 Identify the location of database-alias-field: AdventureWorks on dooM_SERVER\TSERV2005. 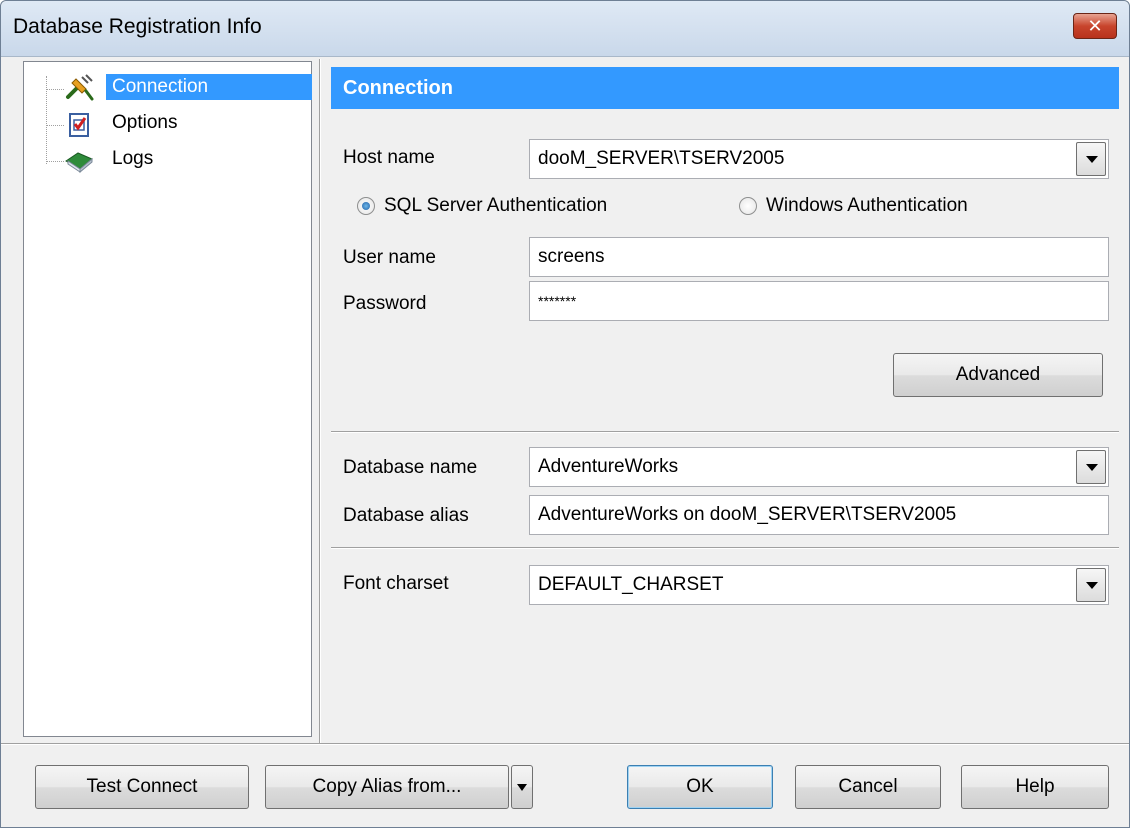
(819, 515).